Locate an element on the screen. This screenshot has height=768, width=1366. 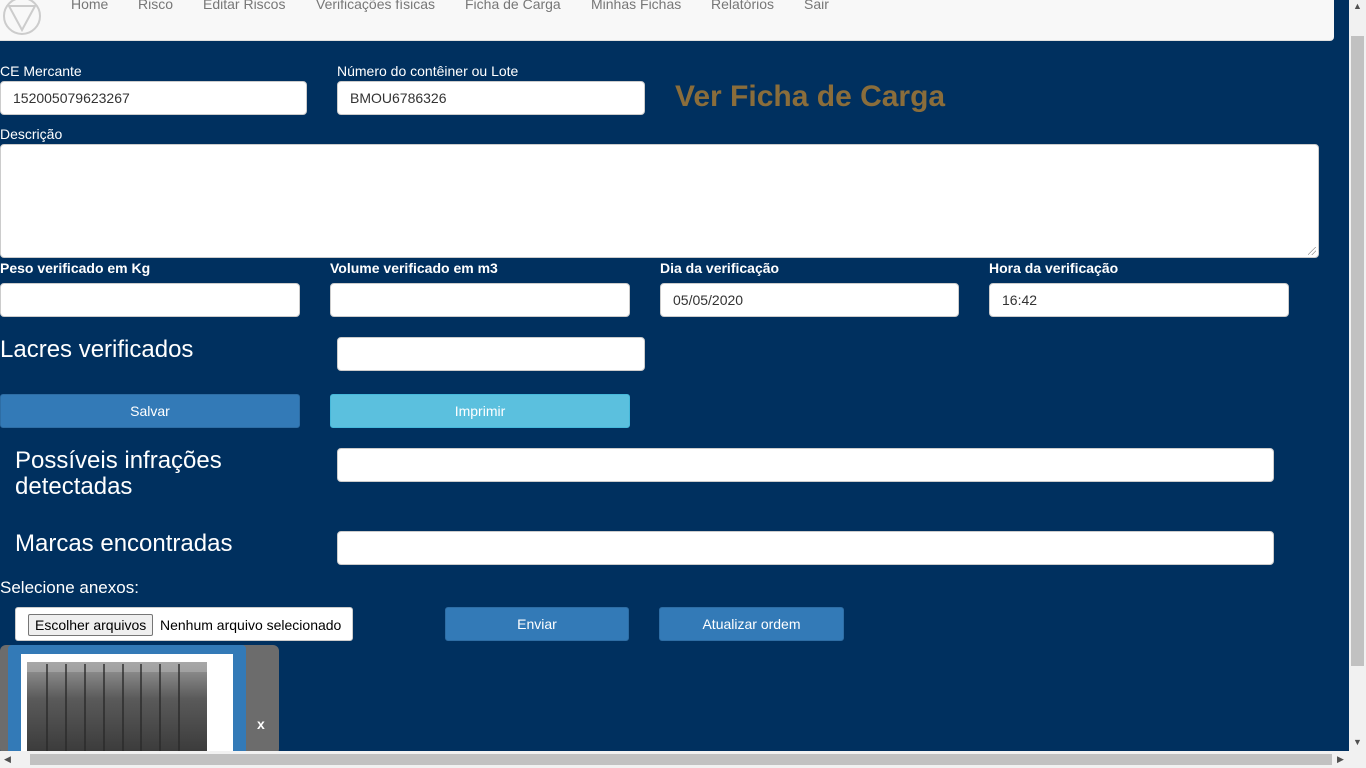
nav-ficha-de-carga: Ficha de Carga is located at coordinates (513, 6).